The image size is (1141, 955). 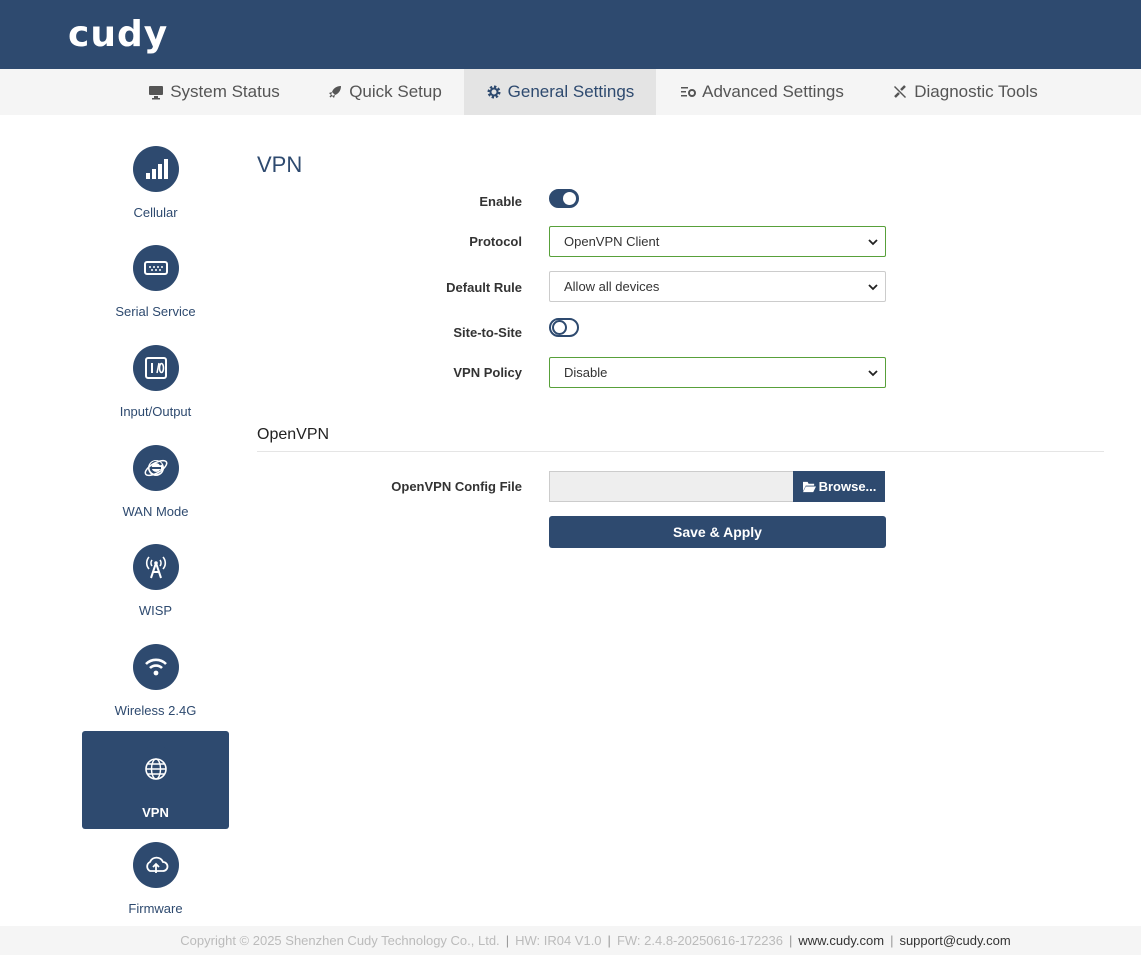 What do you see at coordinates (155, 812) in the screenshot?
I see `sidebar-item-label: VPN` at bounding box center [155, 812].